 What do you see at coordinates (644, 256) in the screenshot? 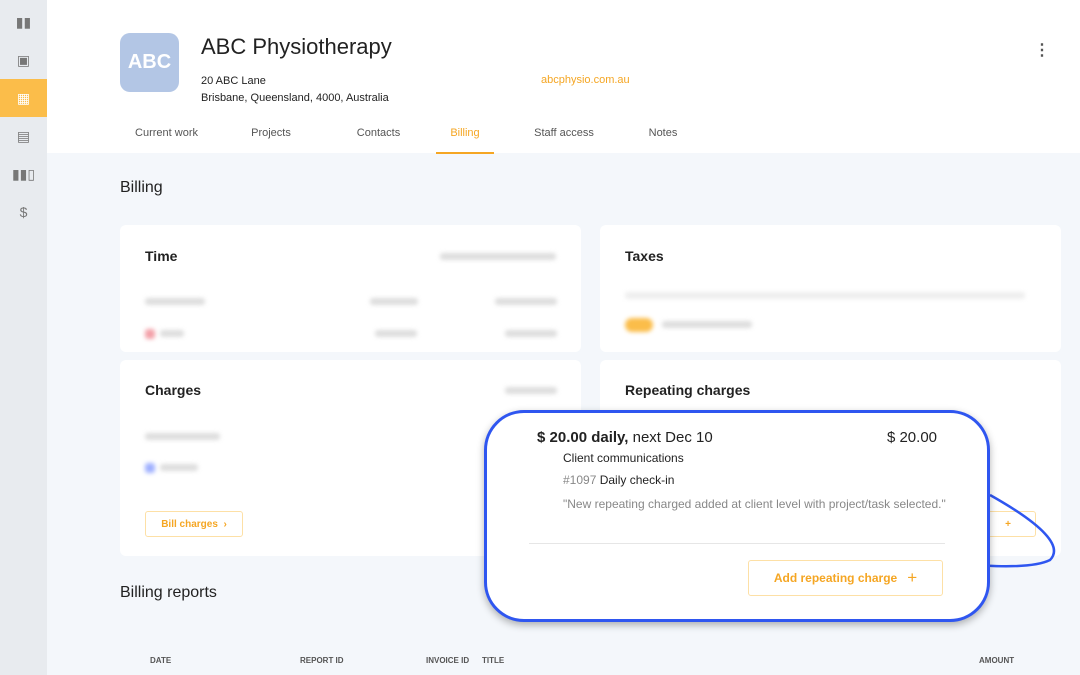
I see `taxes-title: Taxes` at bounding box center [644, 256].